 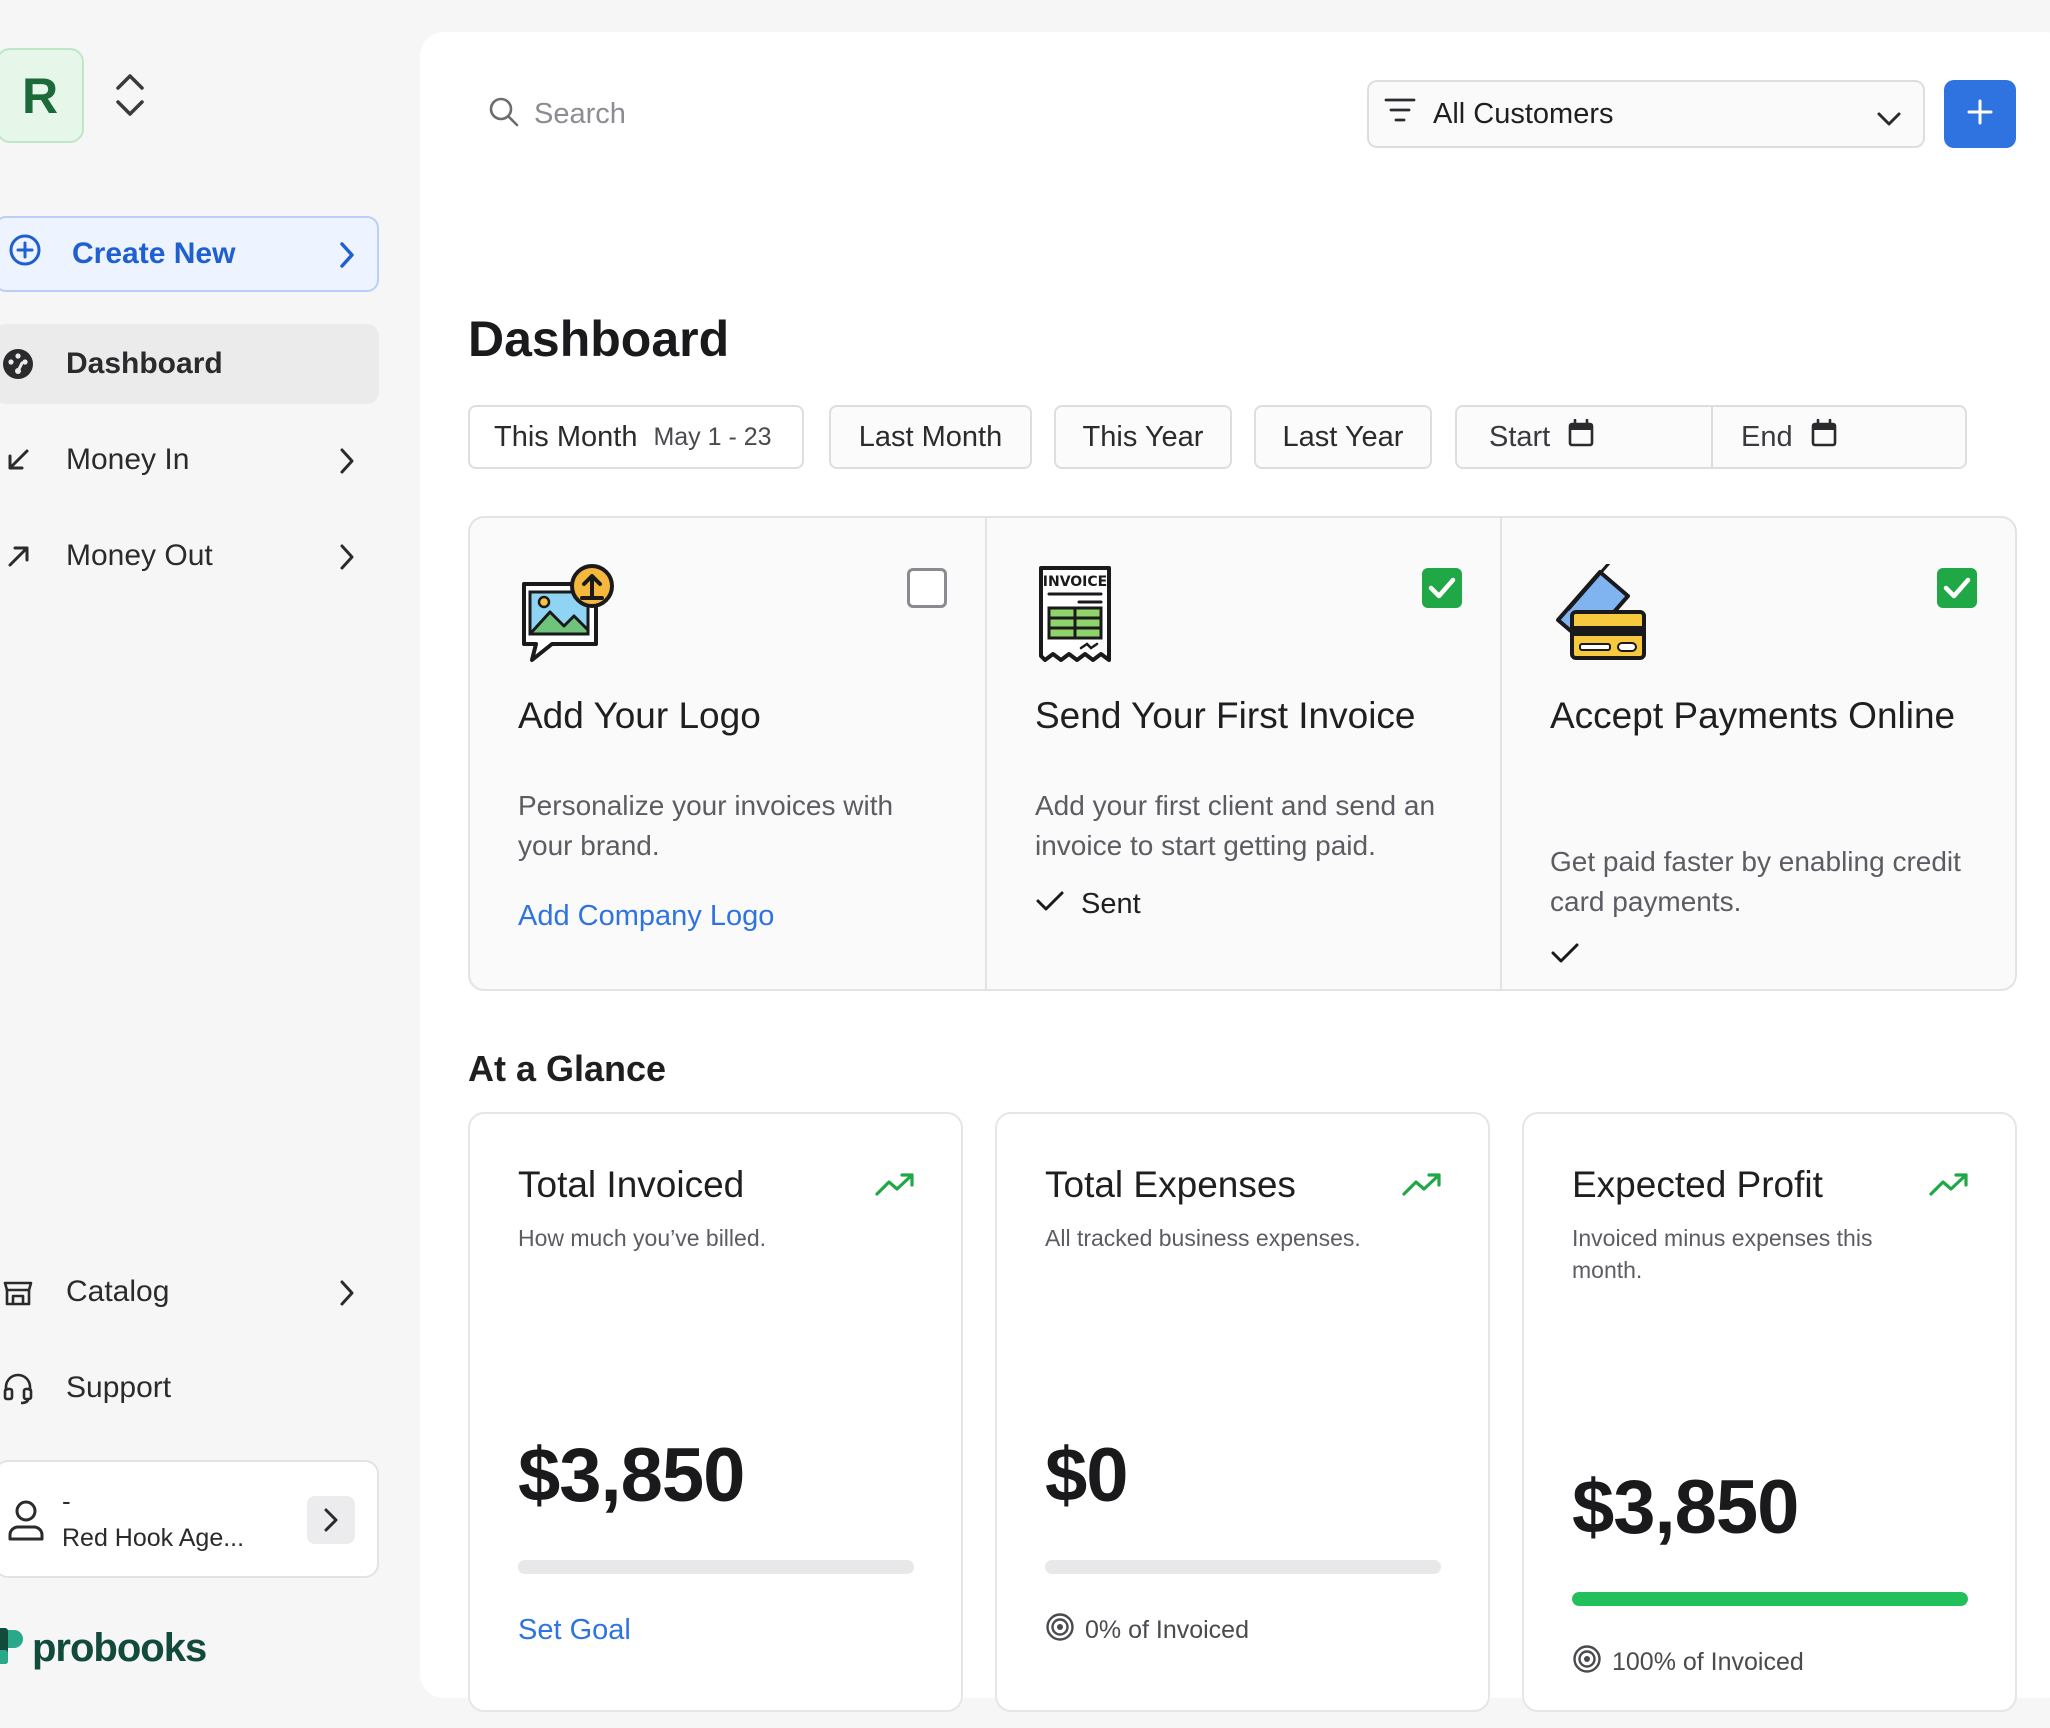 I want to click on sidebar-item-dashboard: Dashboard, so click(x=189, y=364).